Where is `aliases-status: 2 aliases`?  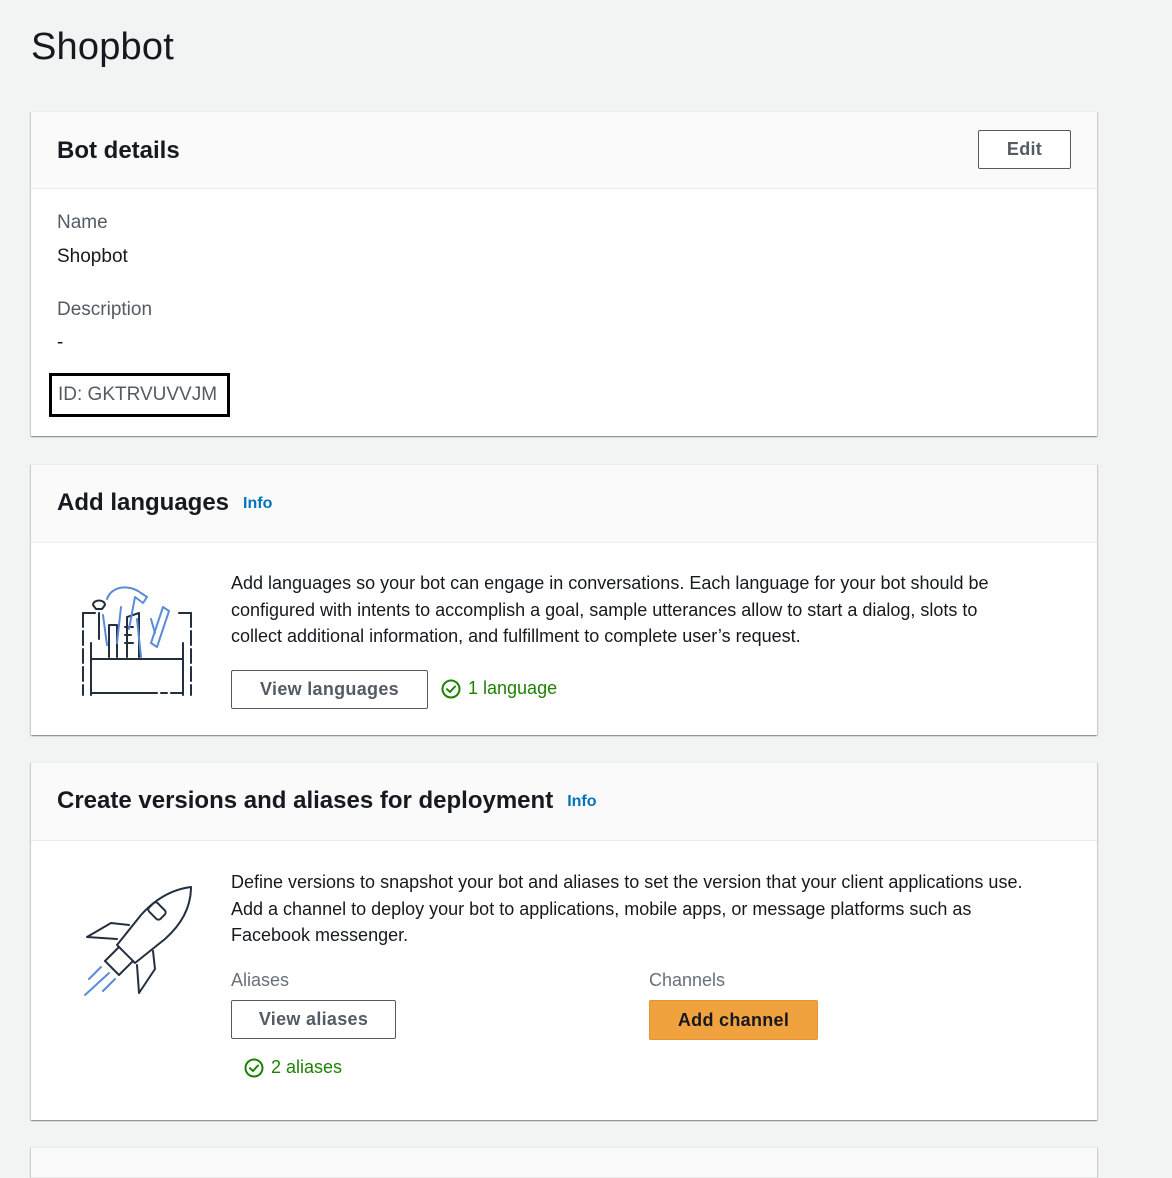 aliases-status: 2 aliases is located at coordinates (293, 1067).